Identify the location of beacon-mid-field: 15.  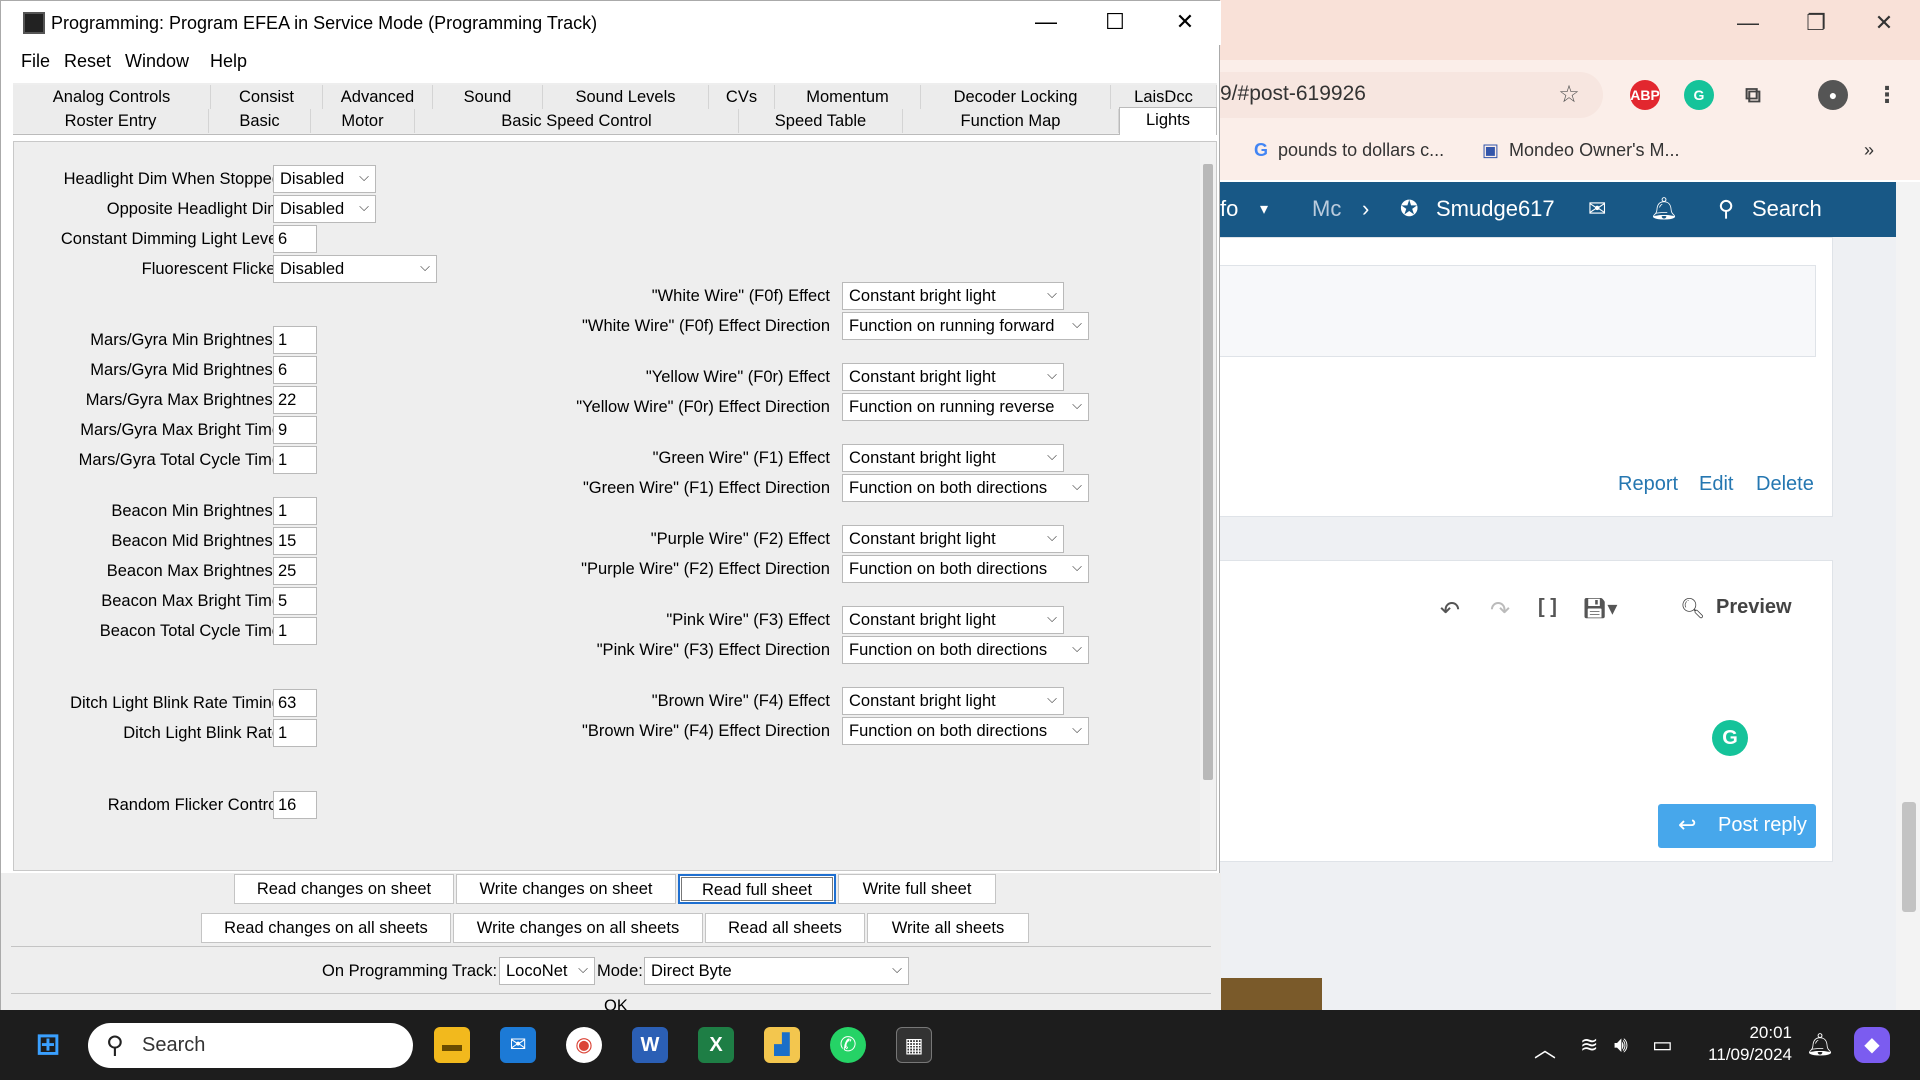
(295, 541).